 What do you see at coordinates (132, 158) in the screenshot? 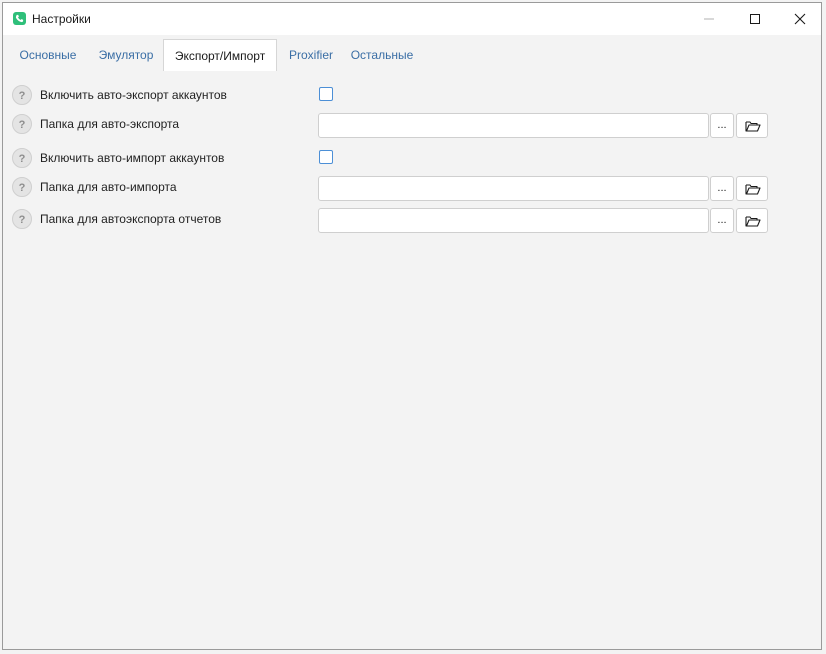
I see `setting-label: Включить авто-импорт аккаунтов` at bounding box center [132, 158].